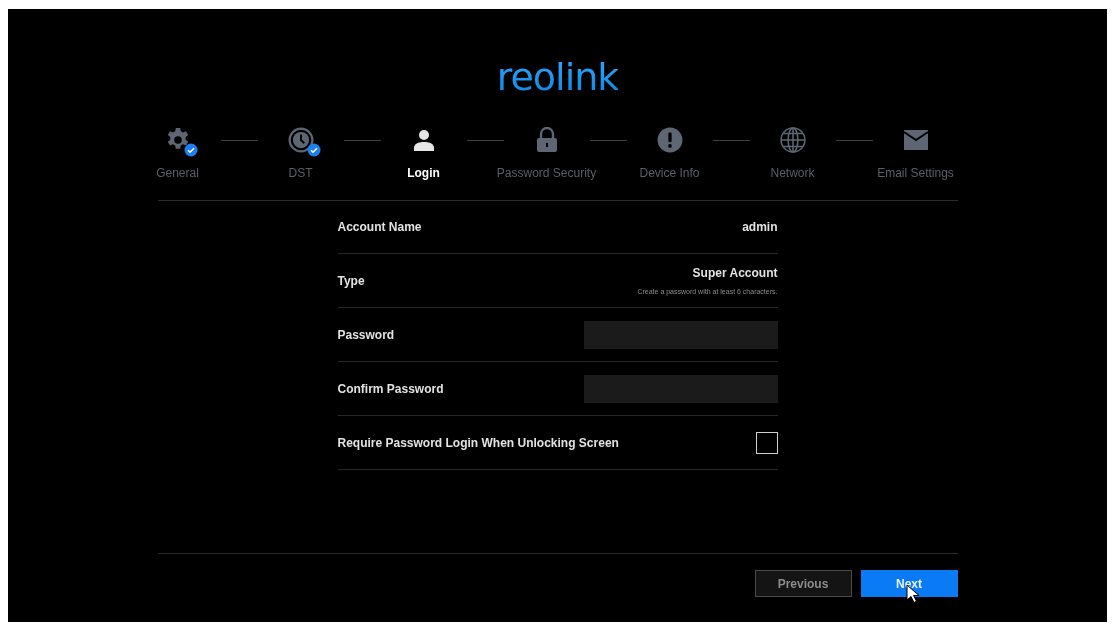 The height and width of the screenshot is (632, 1115). I want to click on step-label: Network, so click(792, 173).